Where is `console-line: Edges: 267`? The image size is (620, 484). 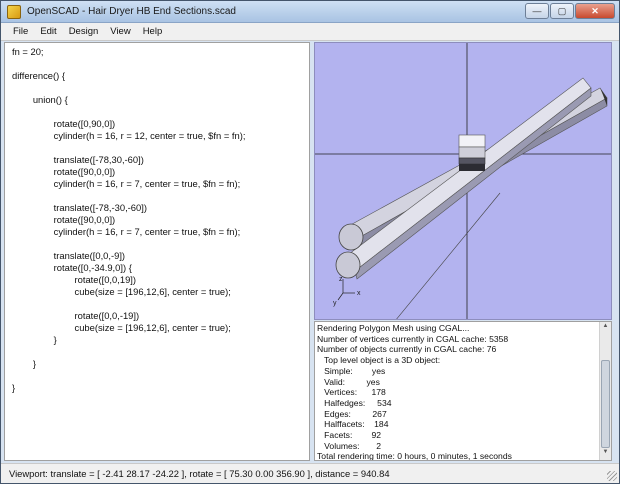
console-line: Edges: 267 is located at coordinates (352, 413).